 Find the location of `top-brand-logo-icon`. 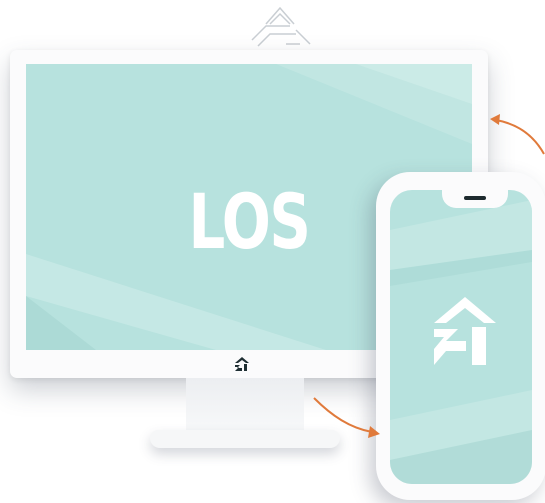

top-brand-logo-icon is located at coordinates (281, 26).